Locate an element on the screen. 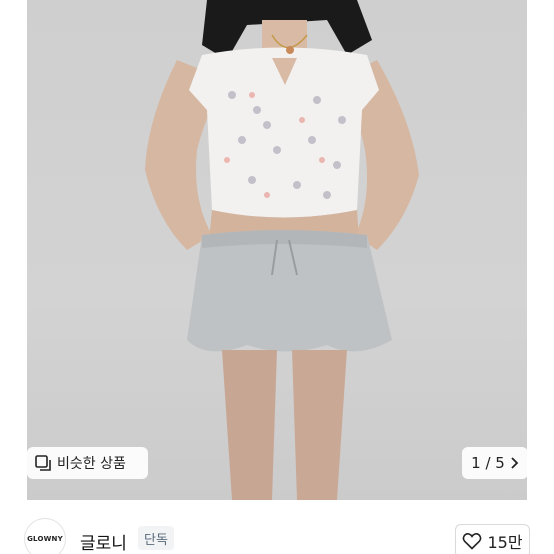  heart-icon is located at coordinates (472, 541).